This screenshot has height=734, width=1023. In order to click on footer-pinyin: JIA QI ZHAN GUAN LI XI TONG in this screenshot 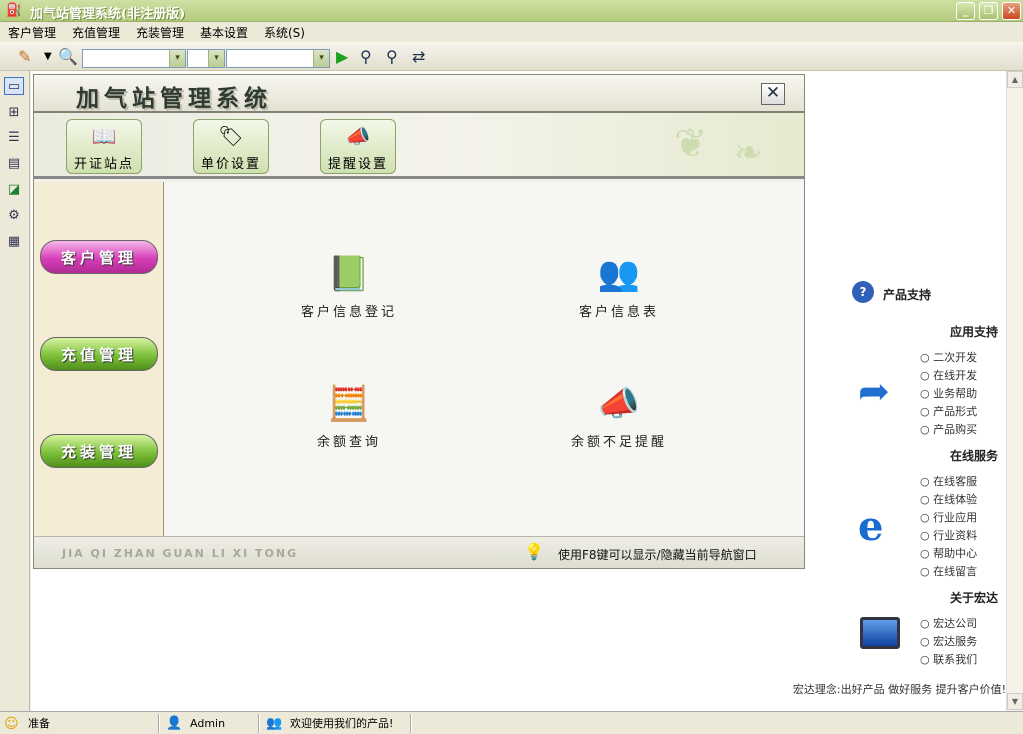, I will do `click(180, 553)`.